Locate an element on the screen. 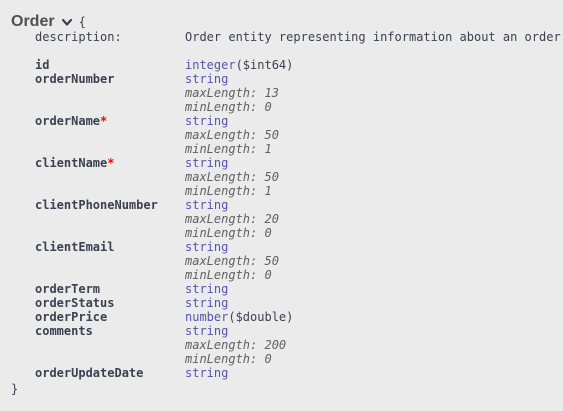 This screenshot has width=563, height=411. property-name-text: orderPrice is located at coordinates (71, 317).